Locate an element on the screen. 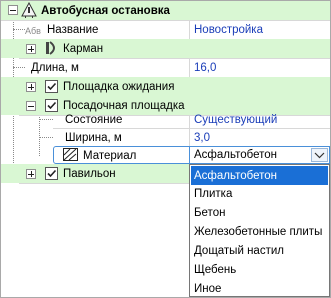 This screenshot has width=331, height=298. state-value: Существующий is located at coordinates (235, 120).